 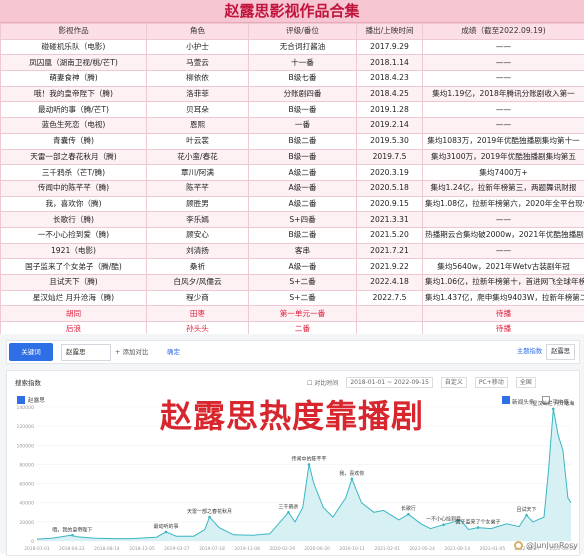 What do you see at coordinates (74, 235) in the screenshot?
I see `table-cell: 一不小心捡到爱（腾)` at bounding box center [74, 235].